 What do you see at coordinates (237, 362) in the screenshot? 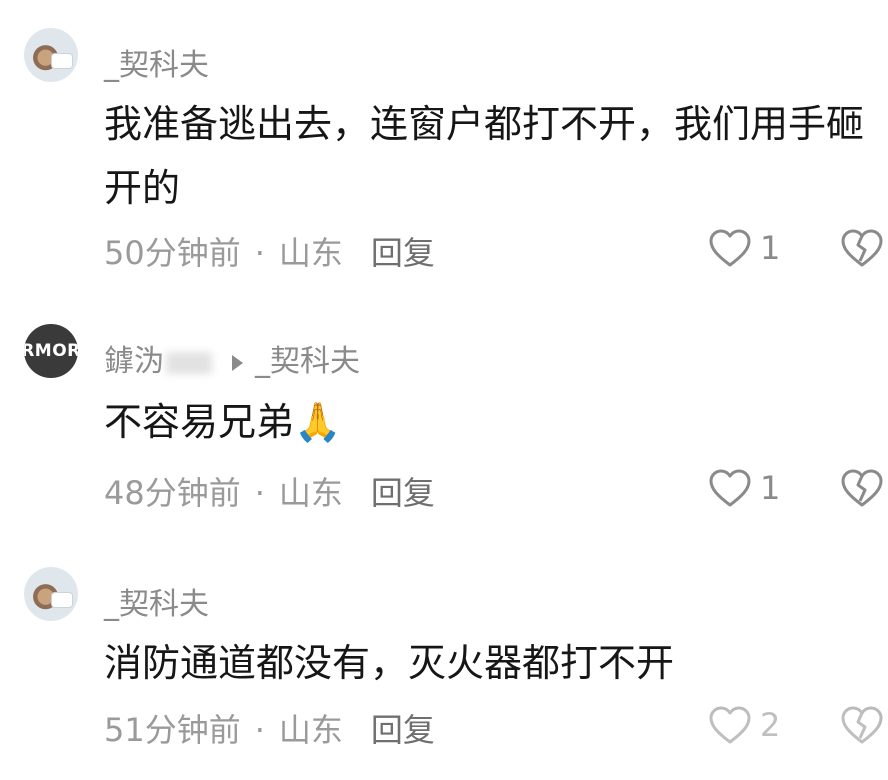
I see `reply-arrow-icon` at bounding box center [237, 362].